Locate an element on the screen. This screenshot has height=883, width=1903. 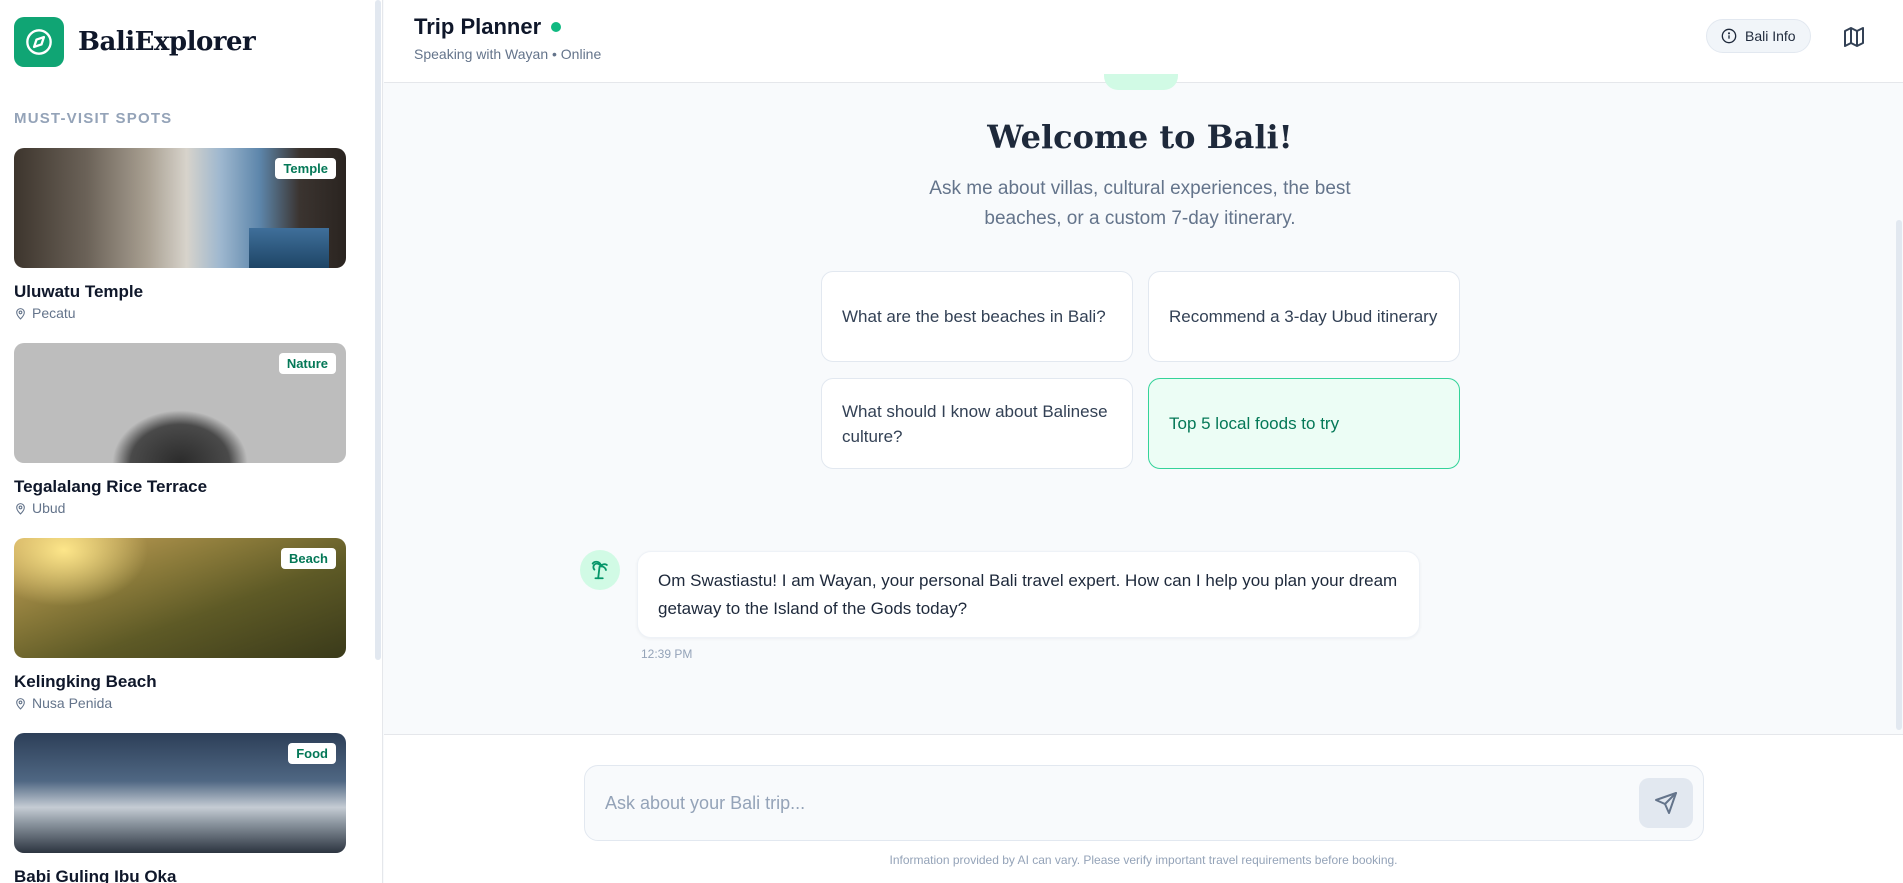
spot-tag: Food is located at coordinates (312, 753).